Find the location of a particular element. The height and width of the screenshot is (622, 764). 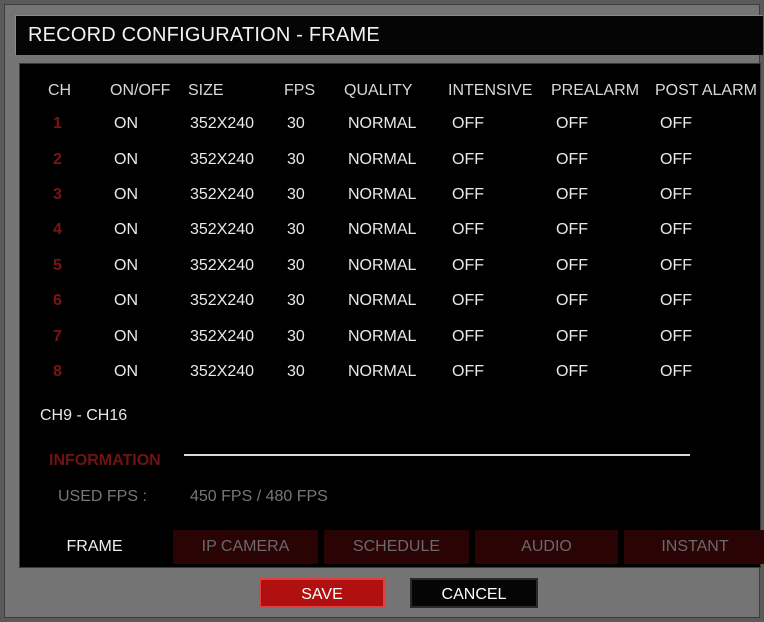

header-intensive: INTENSIVE is located at coordinates (490, 90).